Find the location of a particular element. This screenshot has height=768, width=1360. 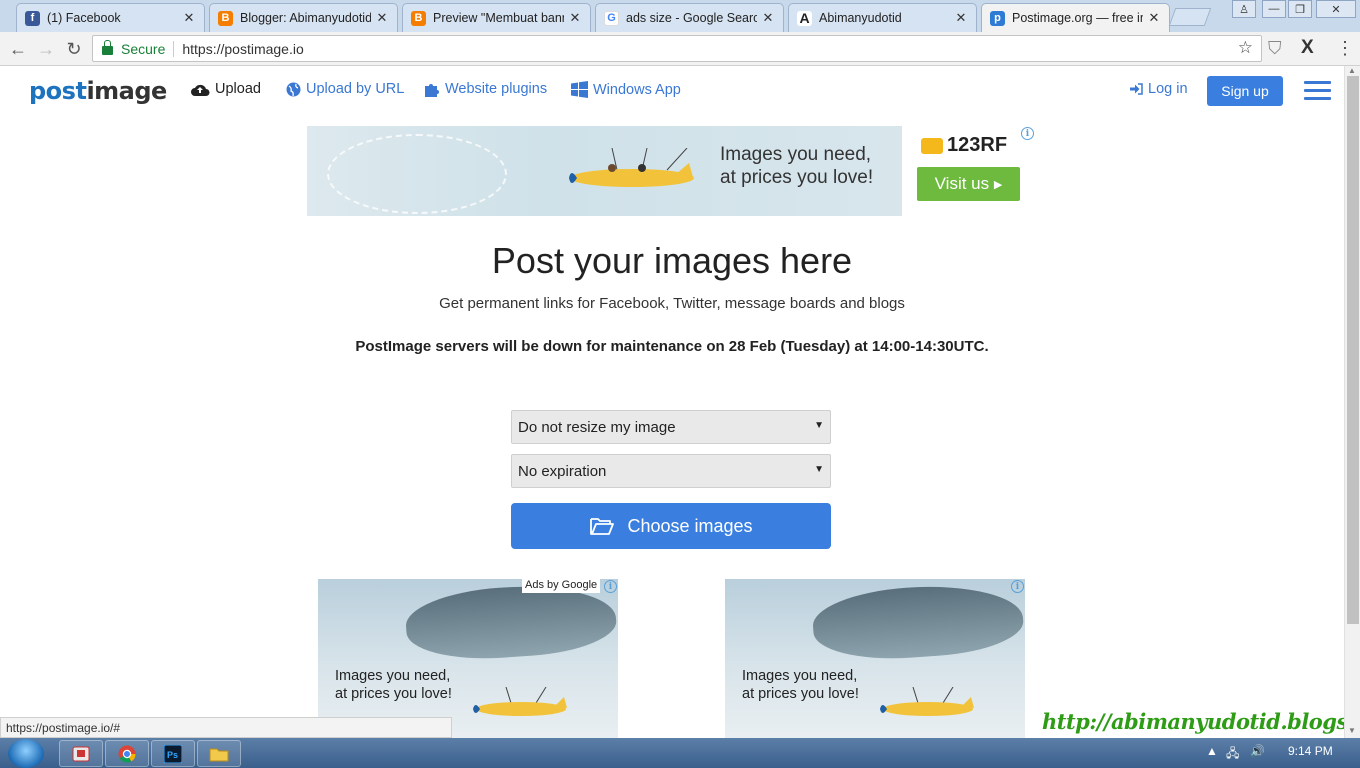

hamburger-menu-icon is located at coordinates (1317, 91).